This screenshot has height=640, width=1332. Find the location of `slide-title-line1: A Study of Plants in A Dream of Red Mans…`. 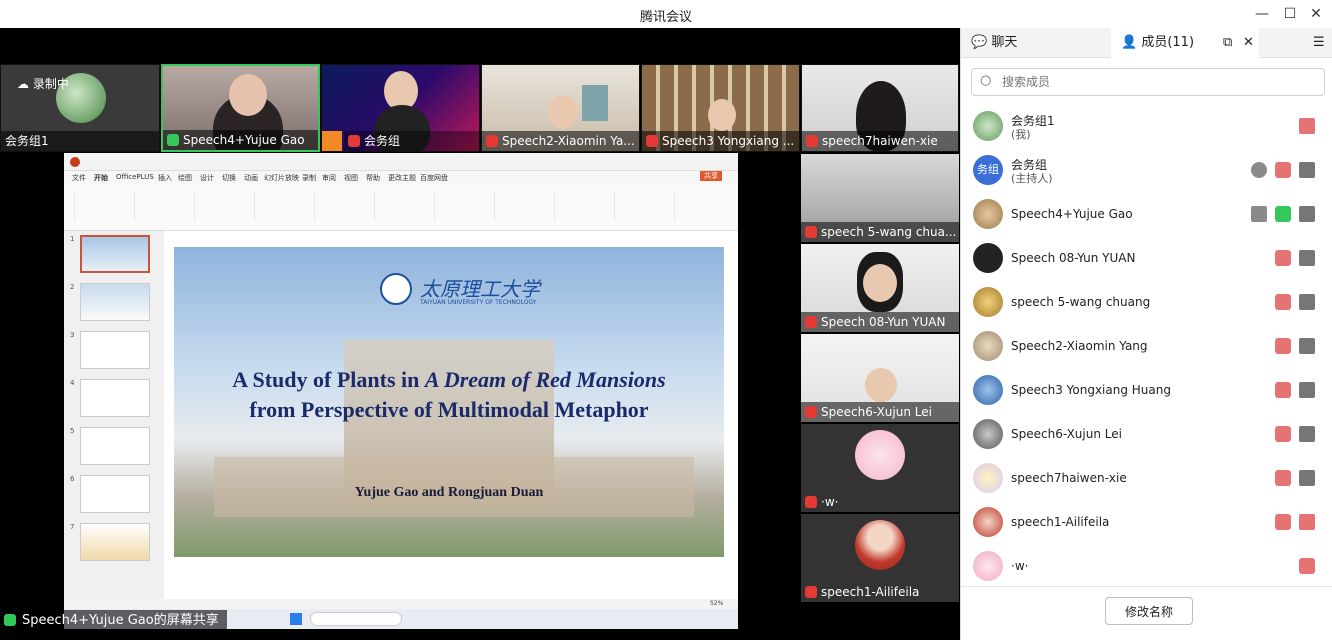

slide-title-line1: A Study of Plants in A Dream of Red Mans… is located at coordinates (449, 379).